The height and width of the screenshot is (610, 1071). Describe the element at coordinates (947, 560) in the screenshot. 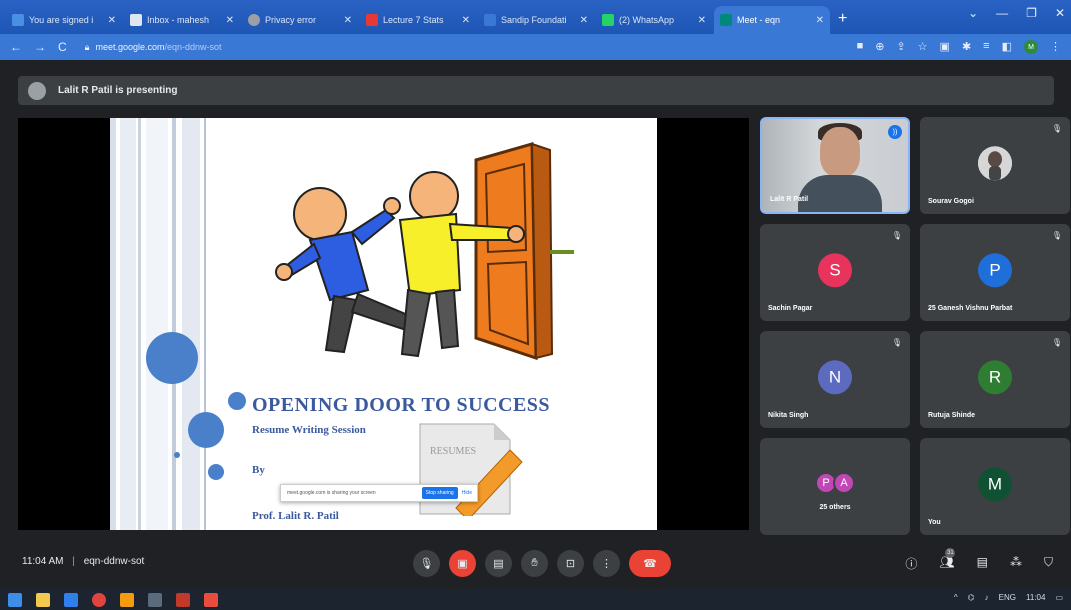

I see `people-icon: 👥︎ 31` at that location.